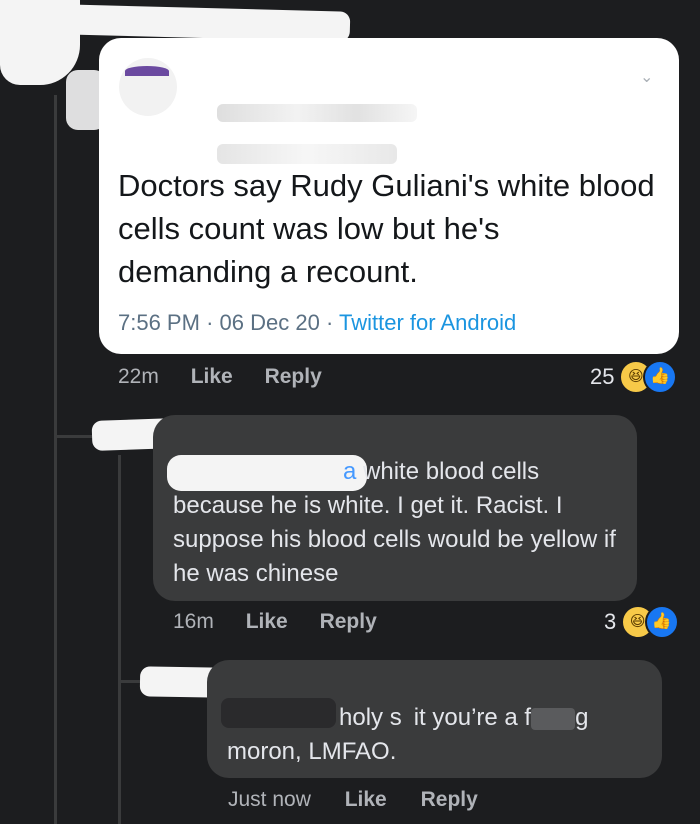 Image resolution: width=700 pixels, height=824 pixels. I want to click on reaction-count: 25, so click(602, 376).